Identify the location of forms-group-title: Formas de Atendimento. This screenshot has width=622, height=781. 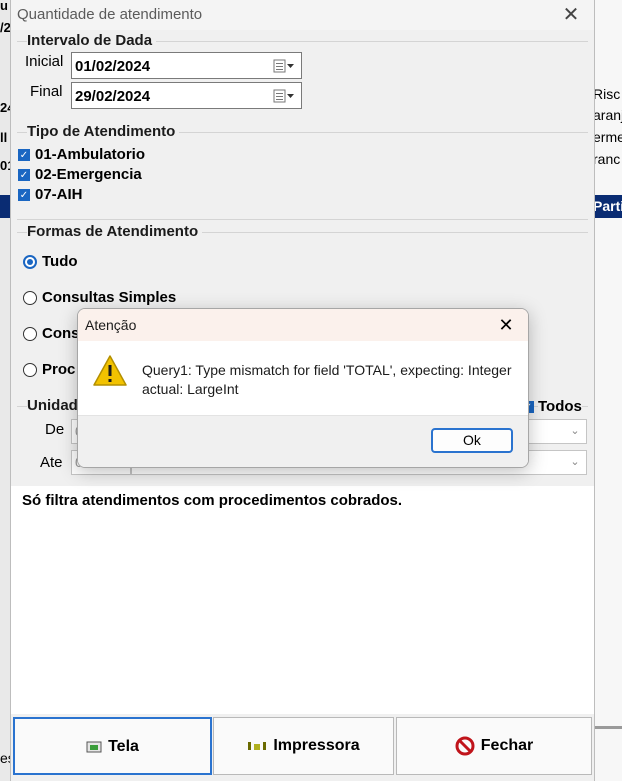
(115, 231).